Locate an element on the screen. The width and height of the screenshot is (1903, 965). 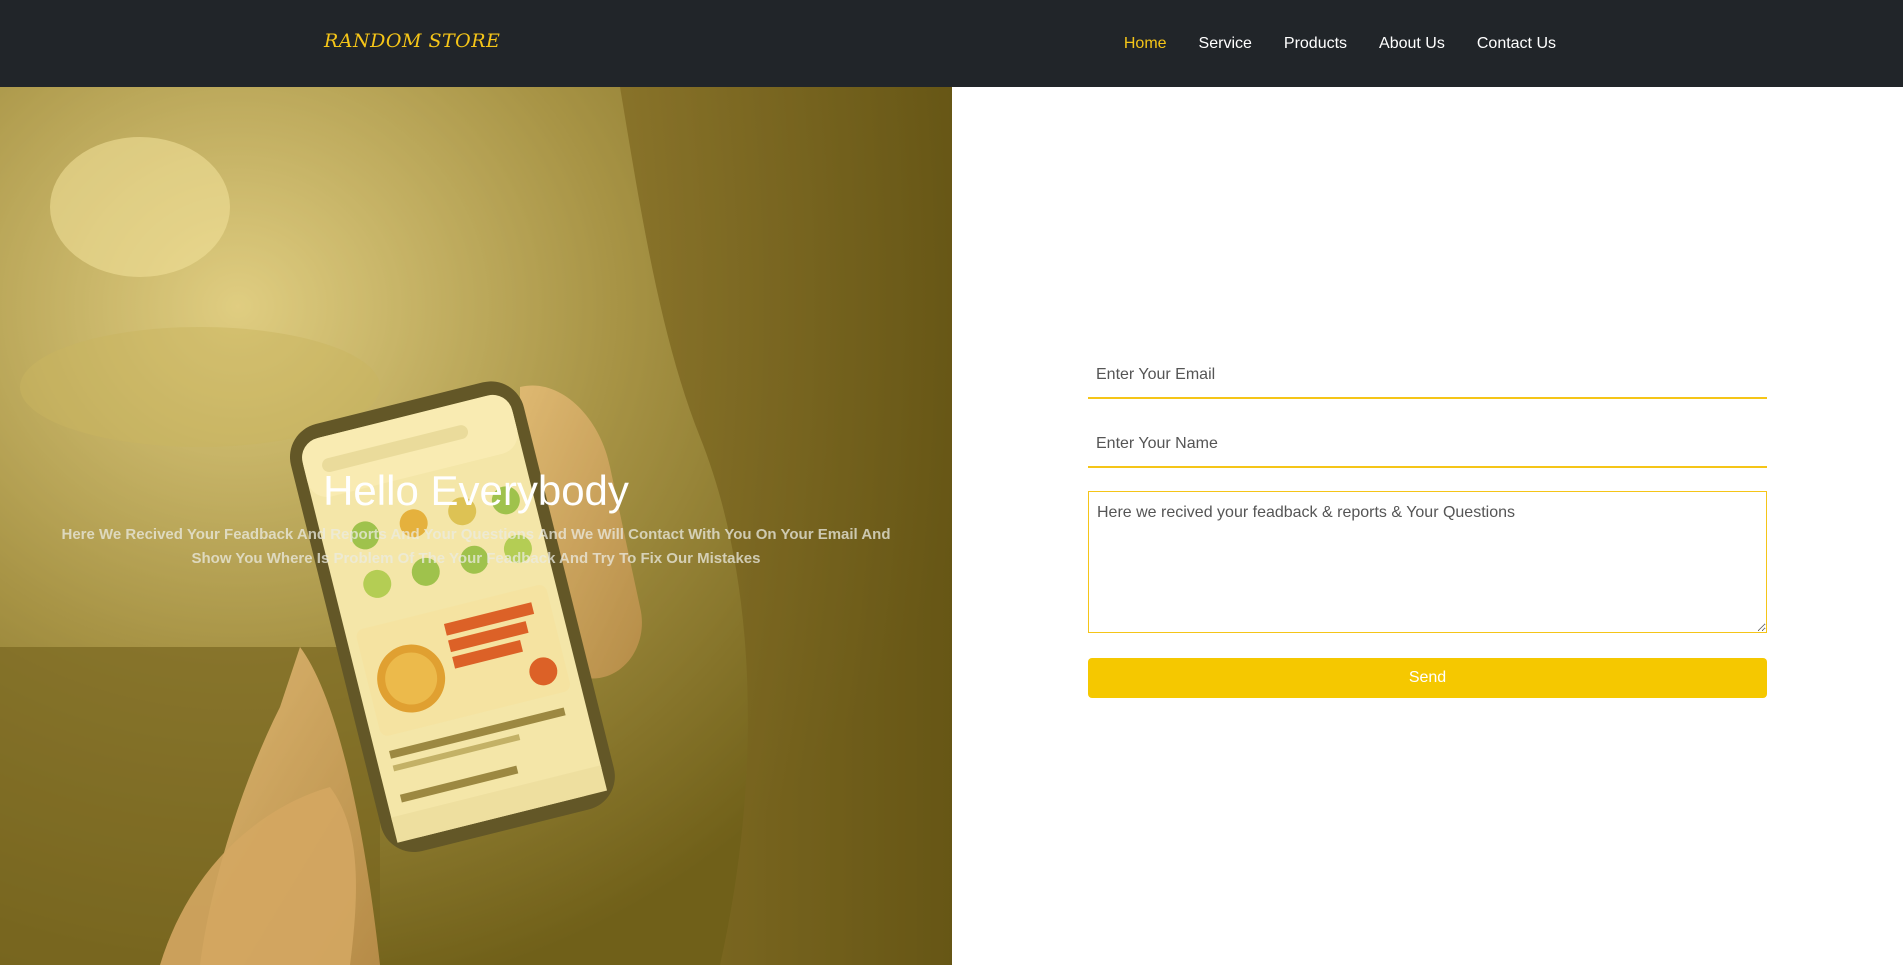
nav-item-contact-us: Contact Us is located at coordinates (1516, 44).